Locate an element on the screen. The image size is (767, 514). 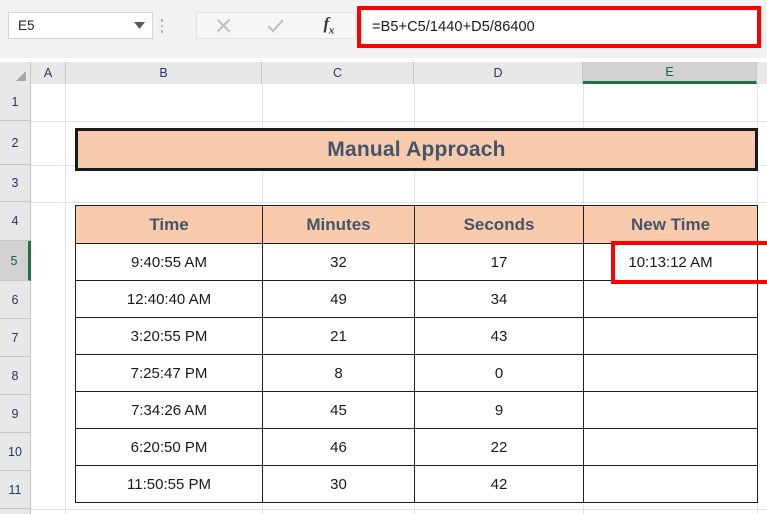
formula-action-buttons: fx is located at coordinates (276, 25).